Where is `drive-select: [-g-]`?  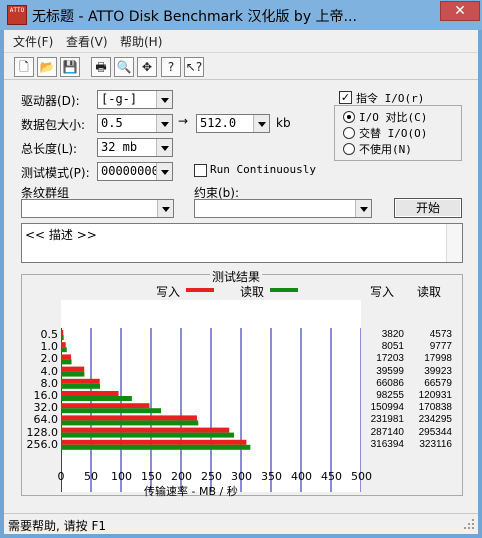
drive-select: [-g-] is located at coordinates (135, 99).